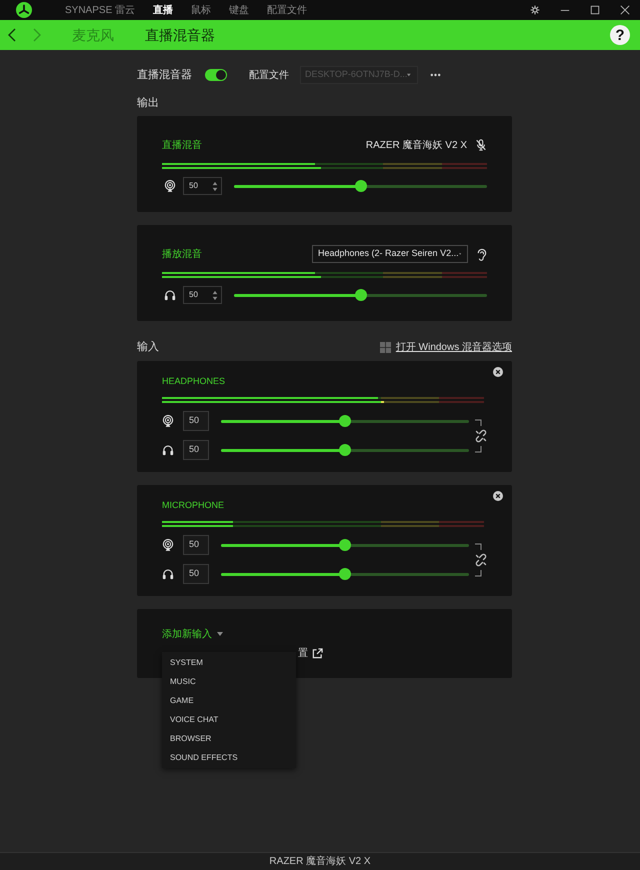  Describe the element at coordinates (229, 700) in the screenshot. I see `menu-item: GAME` at that location.